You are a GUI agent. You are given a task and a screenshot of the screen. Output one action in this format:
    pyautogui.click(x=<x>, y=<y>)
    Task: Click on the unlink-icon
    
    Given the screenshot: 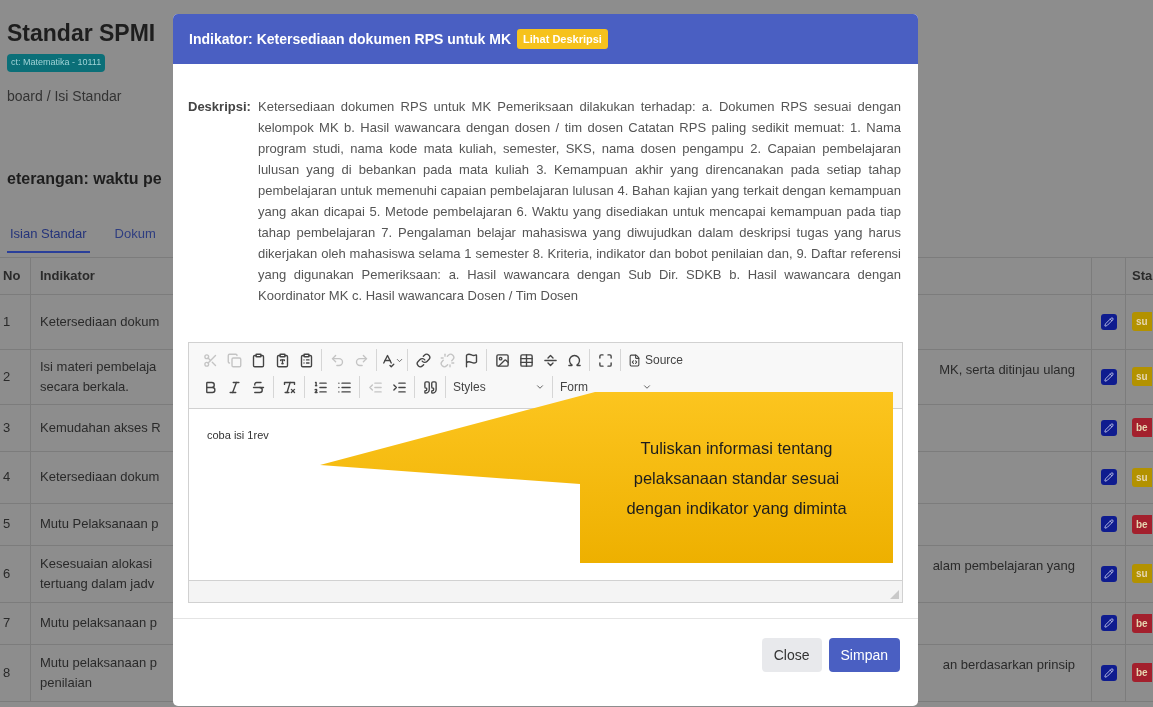 What is the action you would take?
    pyautogui.click(x=447, y=360)
    